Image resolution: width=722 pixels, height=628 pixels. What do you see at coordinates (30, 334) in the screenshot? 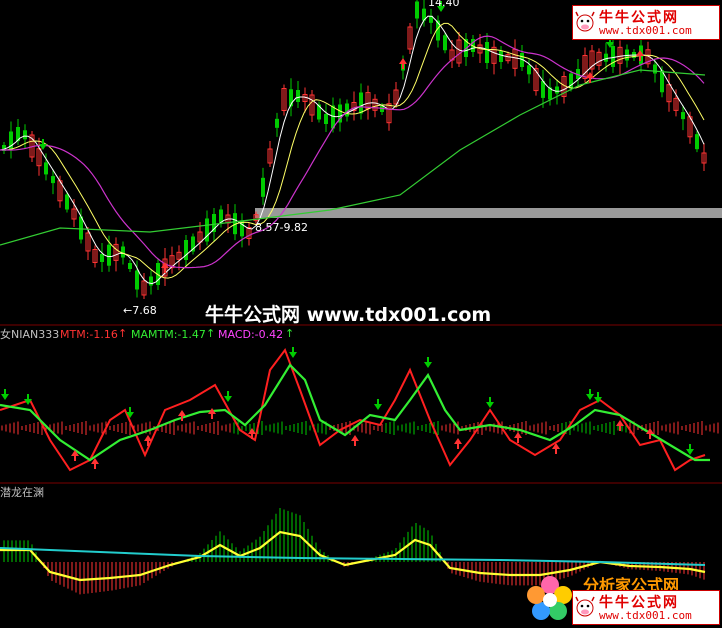
I see `indicator1-name: 女NIAN333` at bounding box center [30, 334].